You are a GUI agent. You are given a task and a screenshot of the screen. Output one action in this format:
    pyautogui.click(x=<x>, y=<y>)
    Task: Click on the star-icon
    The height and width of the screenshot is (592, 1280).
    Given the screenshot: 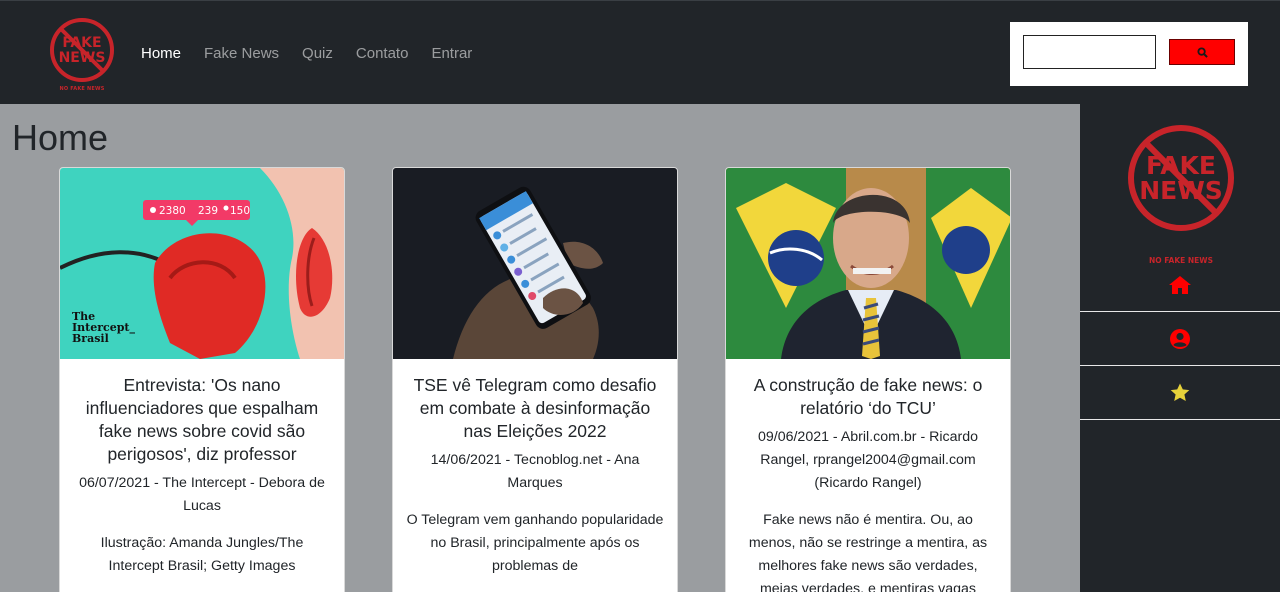 What is the action you would take?
    pyautogui.click(x=1180, y=392)
    